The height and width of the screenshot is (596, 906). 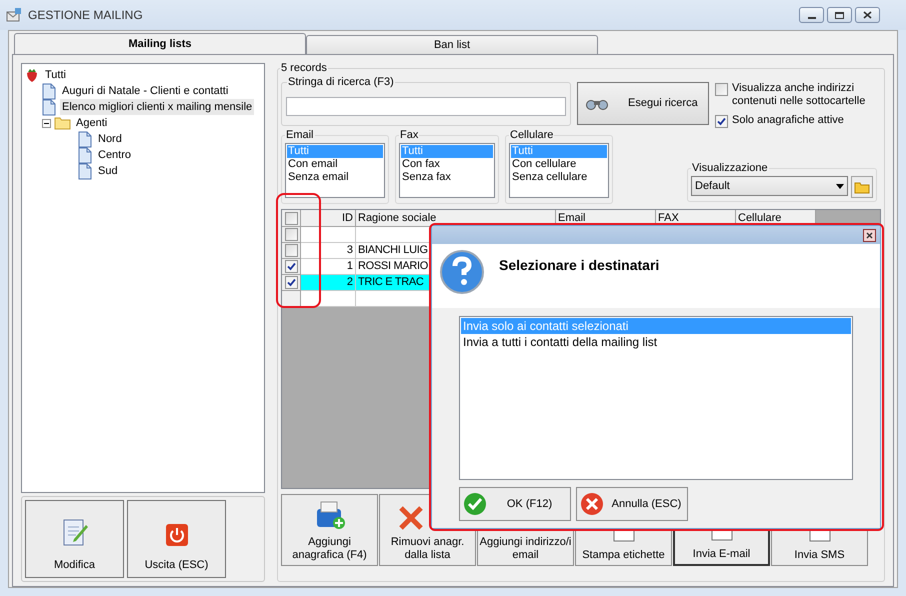 What do you see at coordinates (559, 177) in the screenshot?
I see `list-item: Senza cellulare` at bounding box center [559, 177].